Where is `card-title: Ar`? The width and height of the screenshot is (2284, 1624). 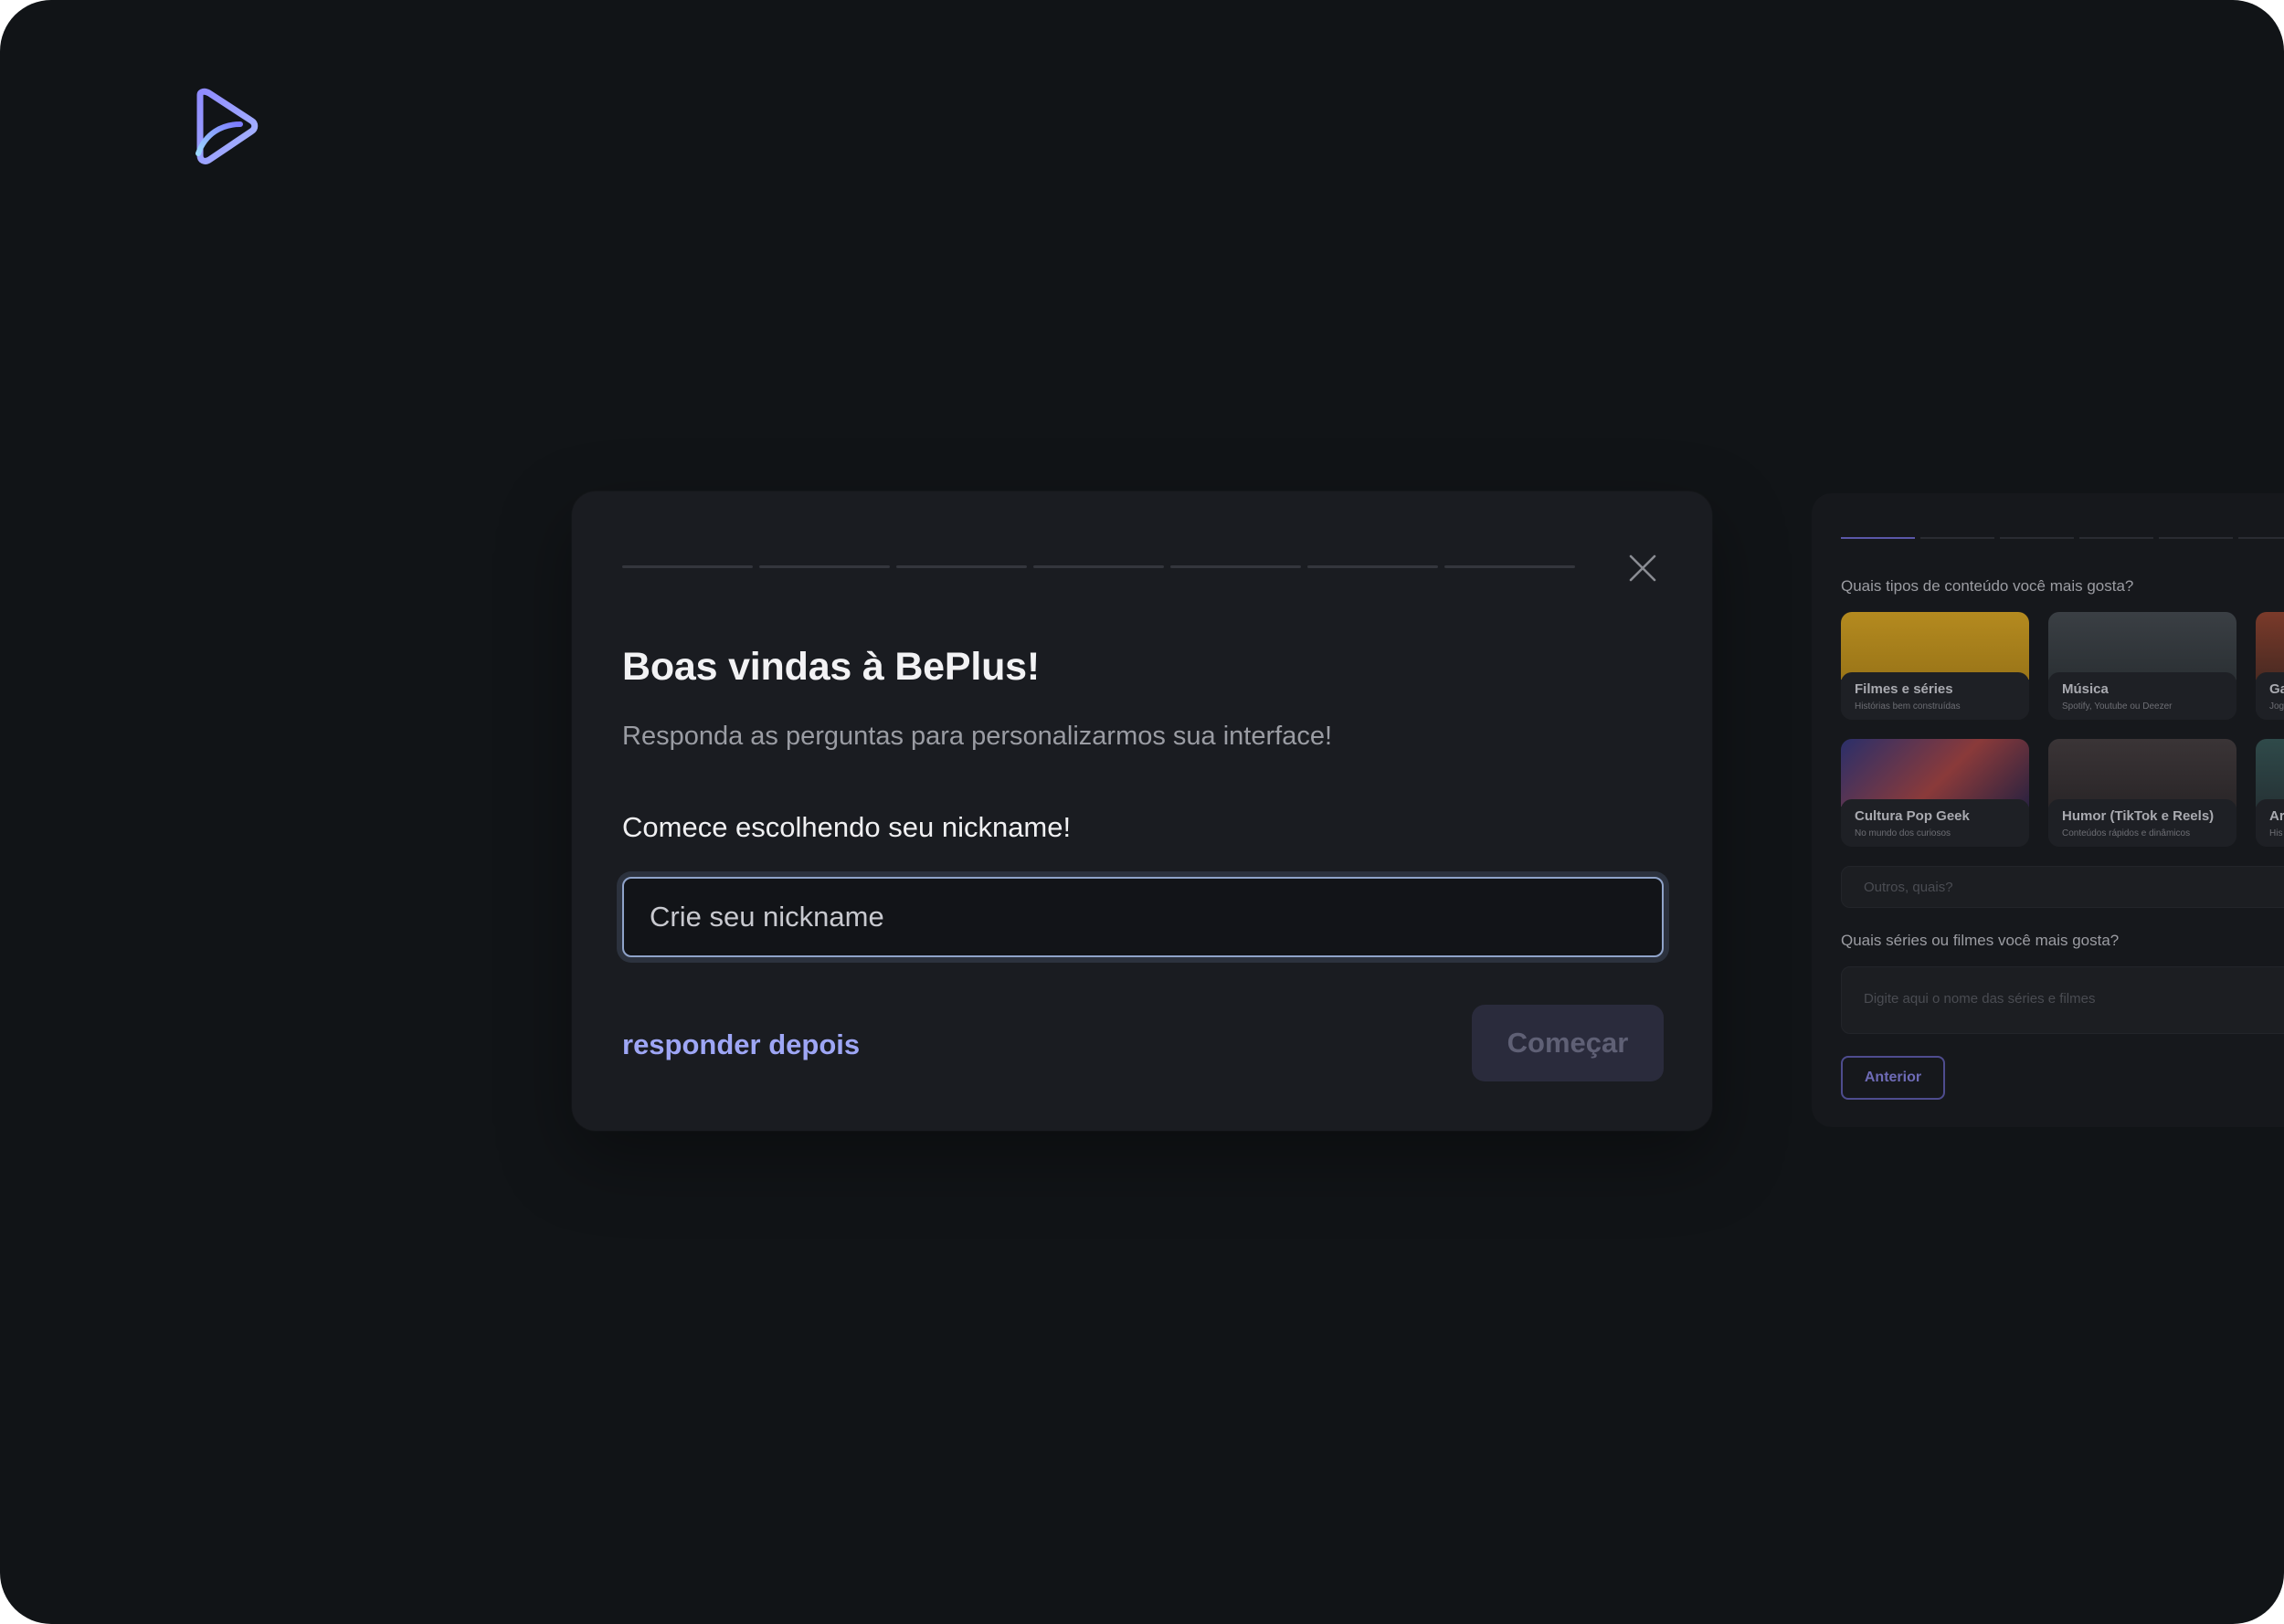 card-title: Ar is located at coordinates (2276, 816).